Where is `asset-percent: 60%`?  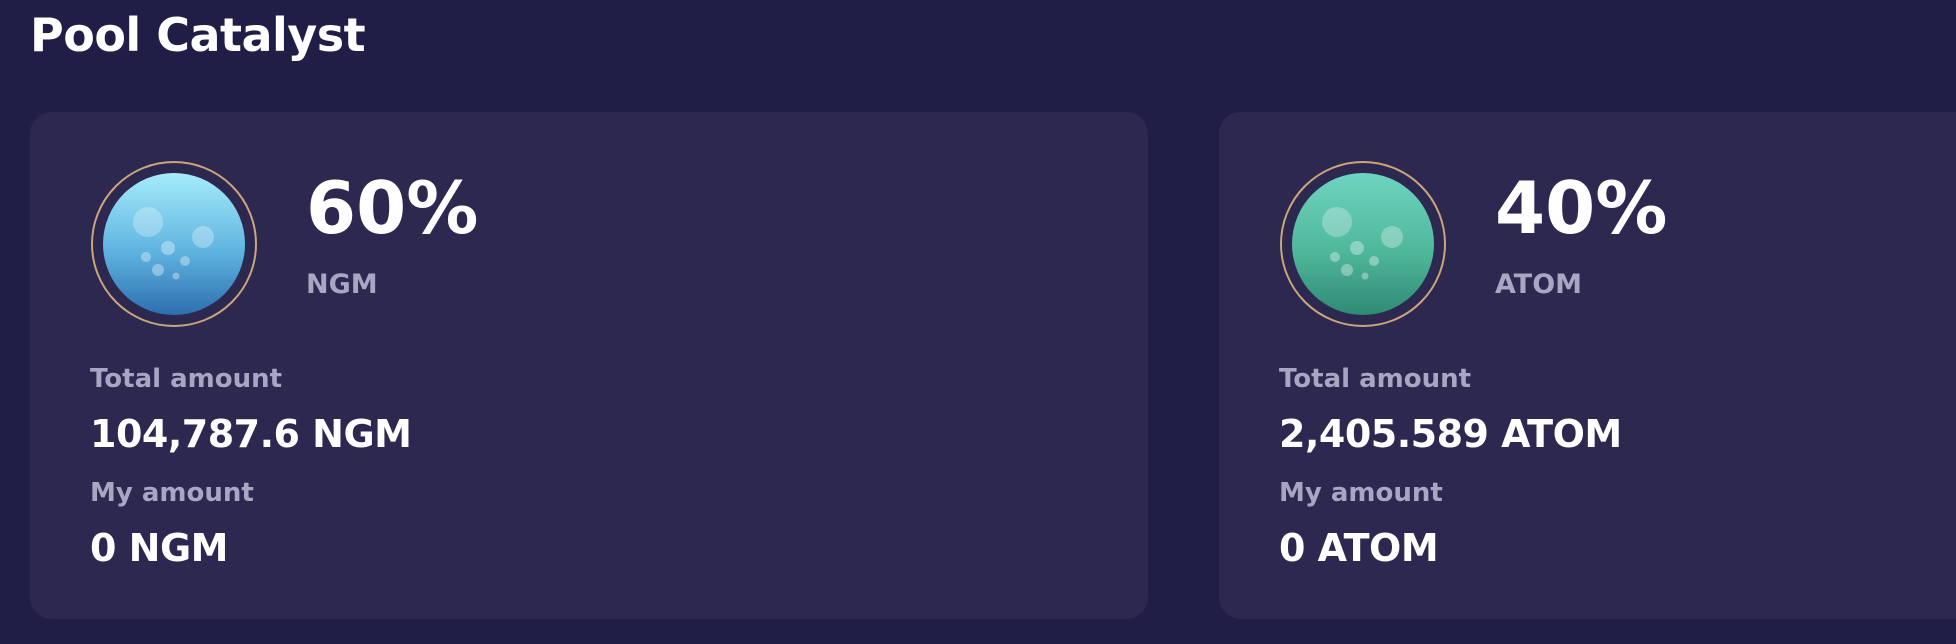
asset-percent: 60% is located at coordinates (392, 208).